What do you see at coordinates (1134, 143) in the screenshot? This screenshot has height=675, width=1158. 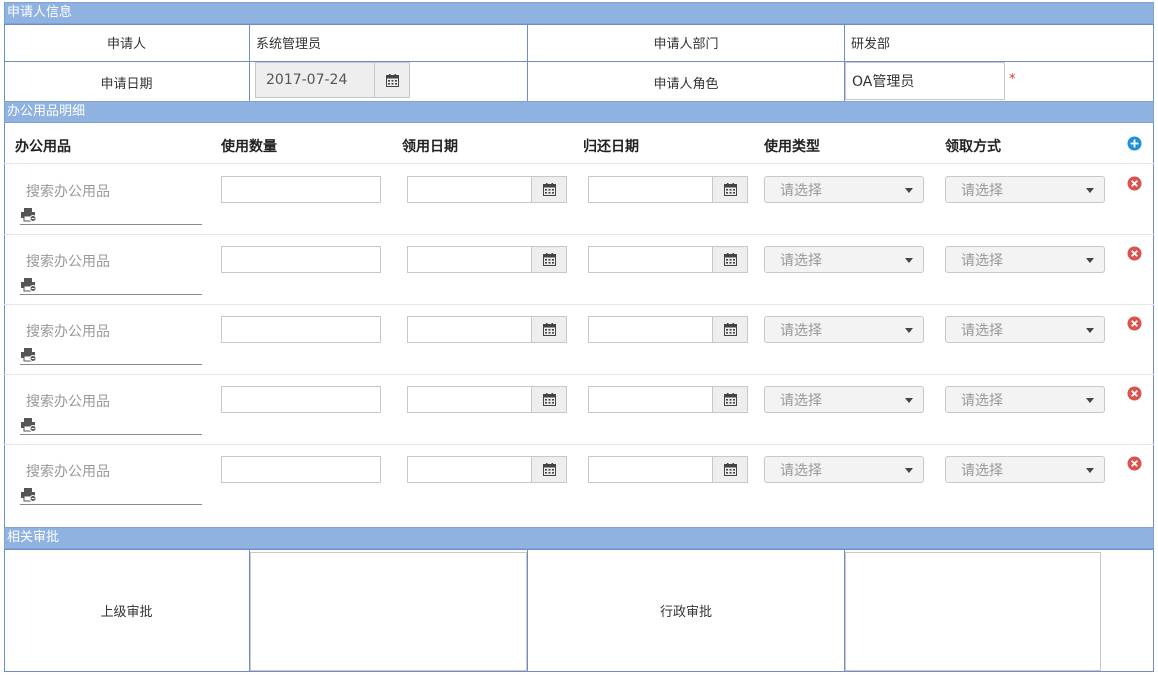 I see `plus-circle-icon` at bounding box center [1134, 143].